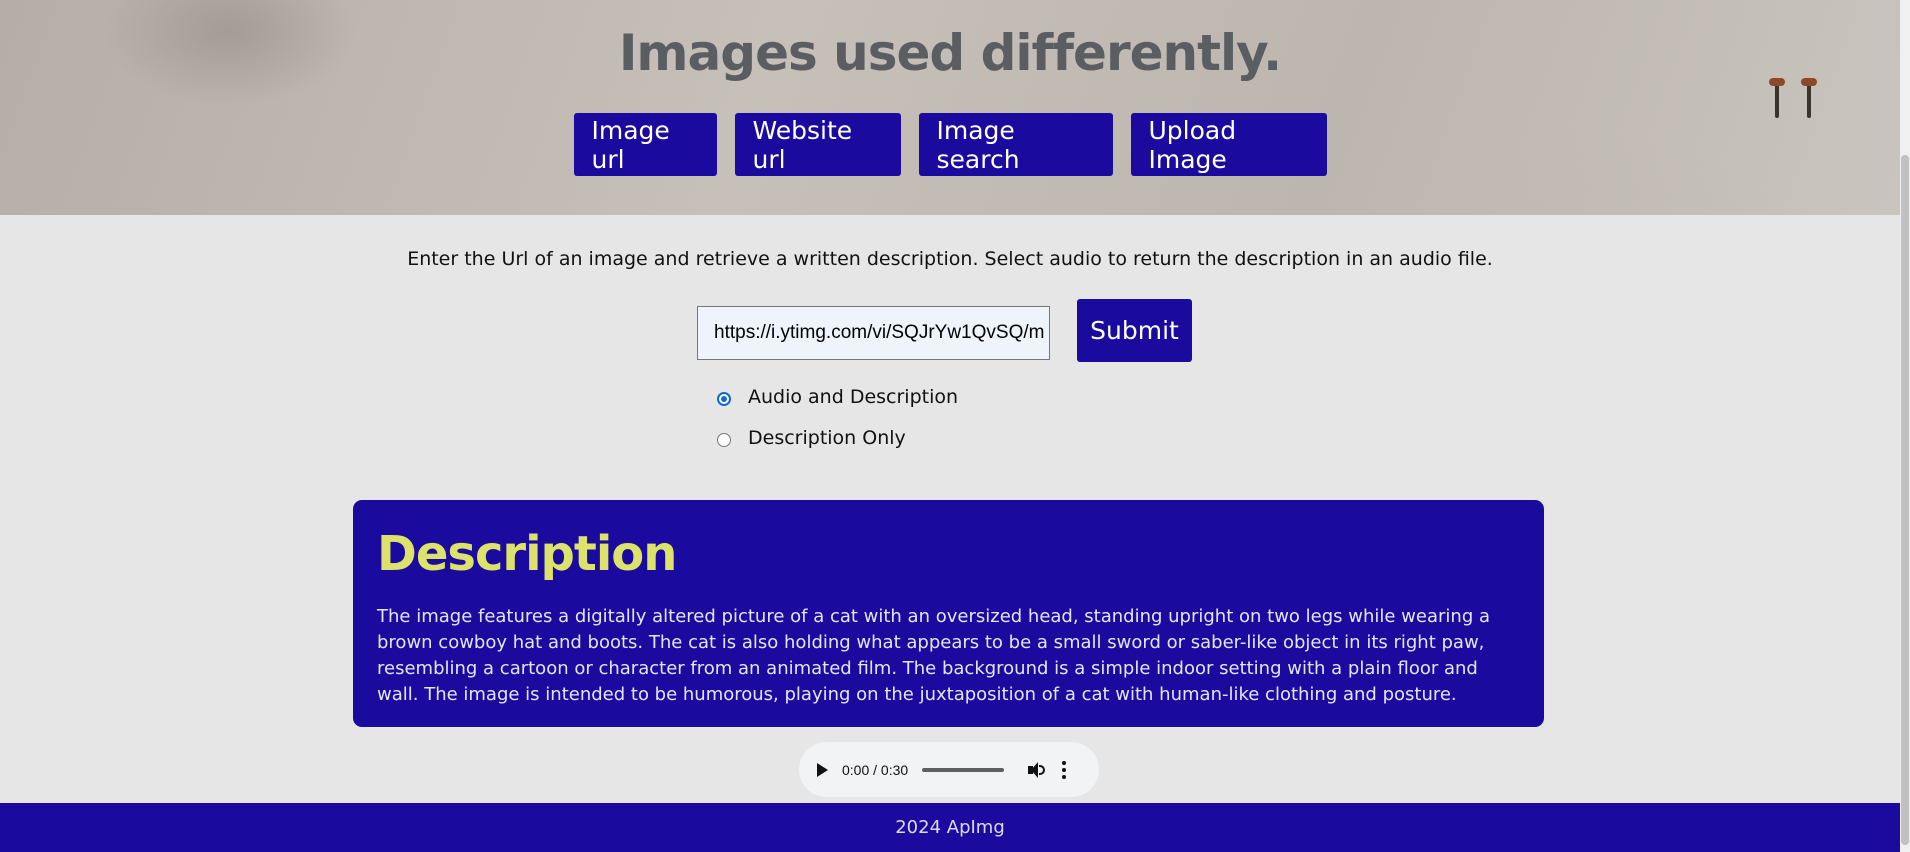  Describe the element at coordinates (822, 769) in the screenshot. I see `play-icon` at that location.